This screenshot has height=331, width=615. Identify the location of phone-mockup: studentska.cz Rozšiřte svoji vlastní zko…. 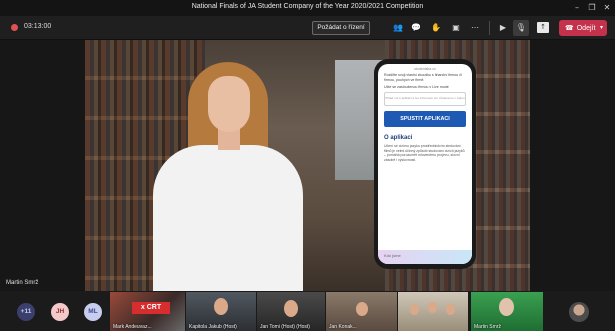
(425, 164).